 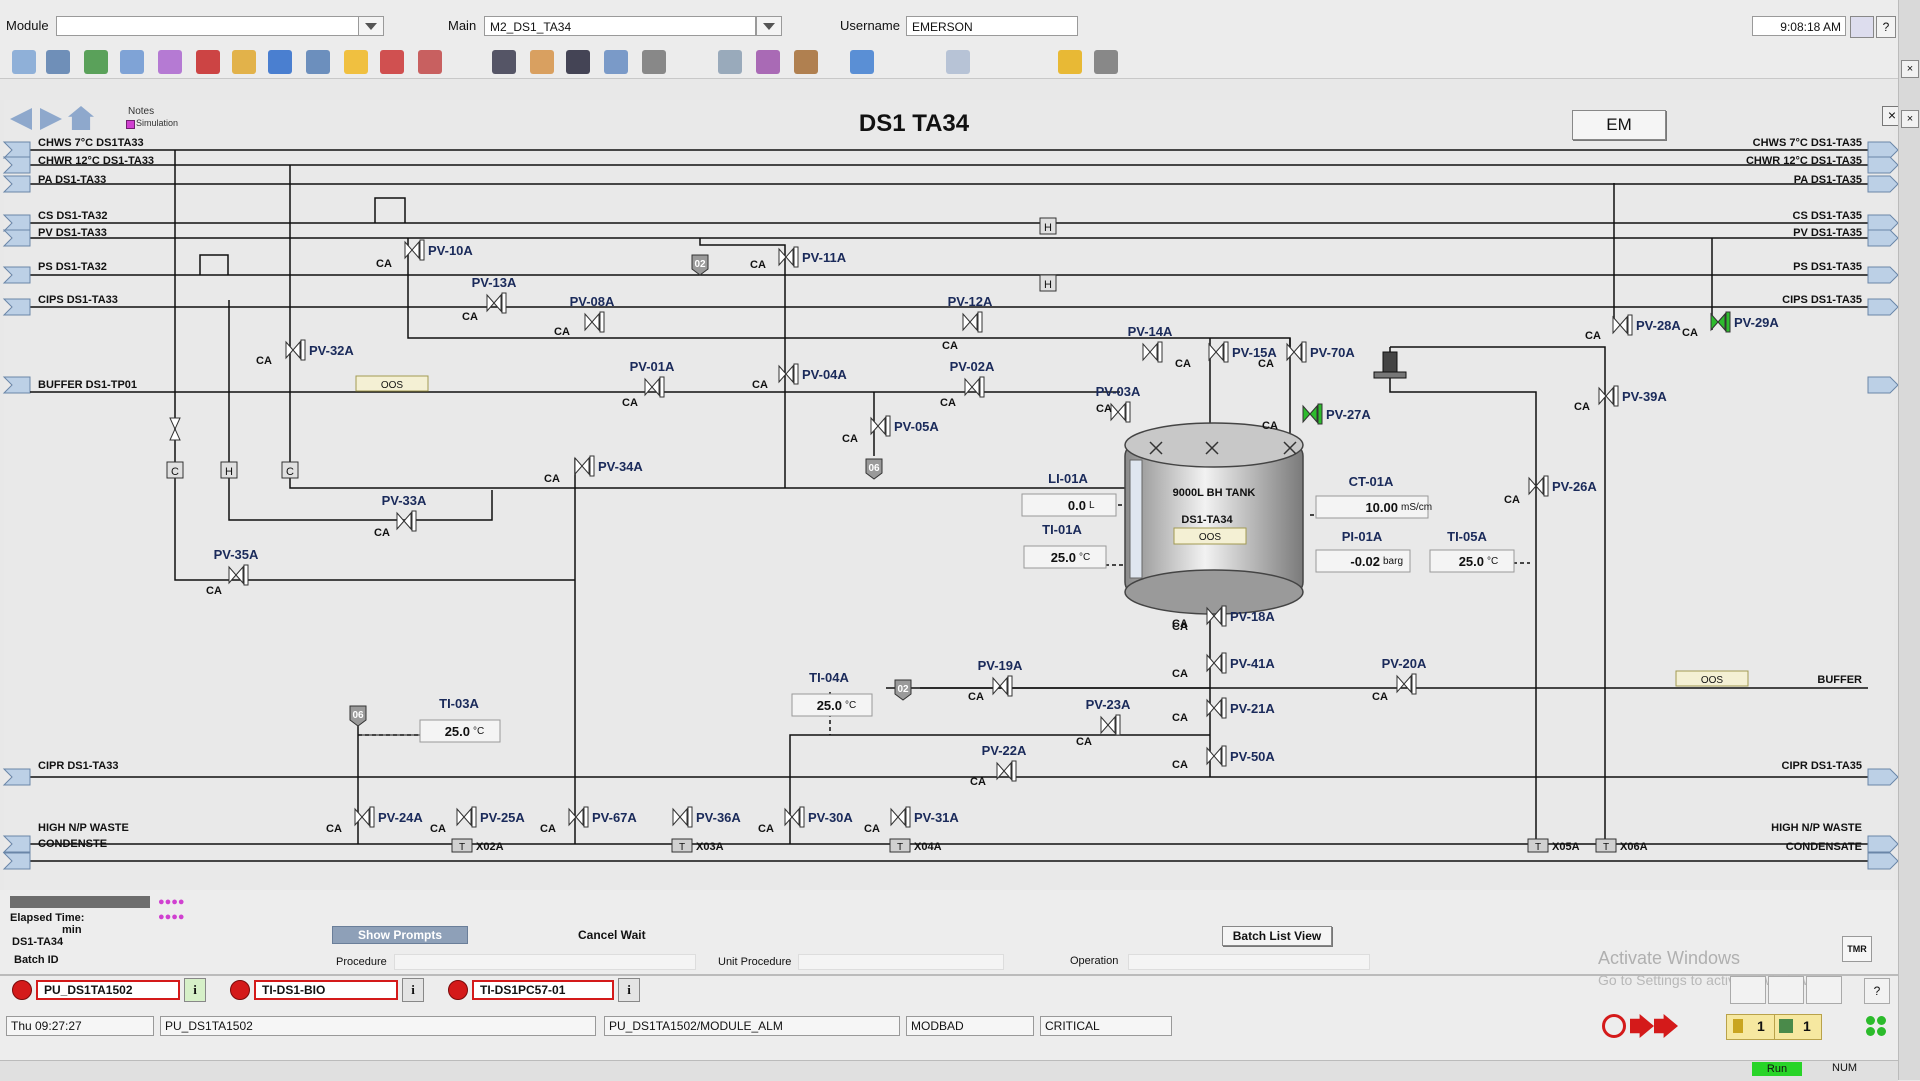 I want to click on valve-tag: PV-39A, so click(x=1644, y=396).